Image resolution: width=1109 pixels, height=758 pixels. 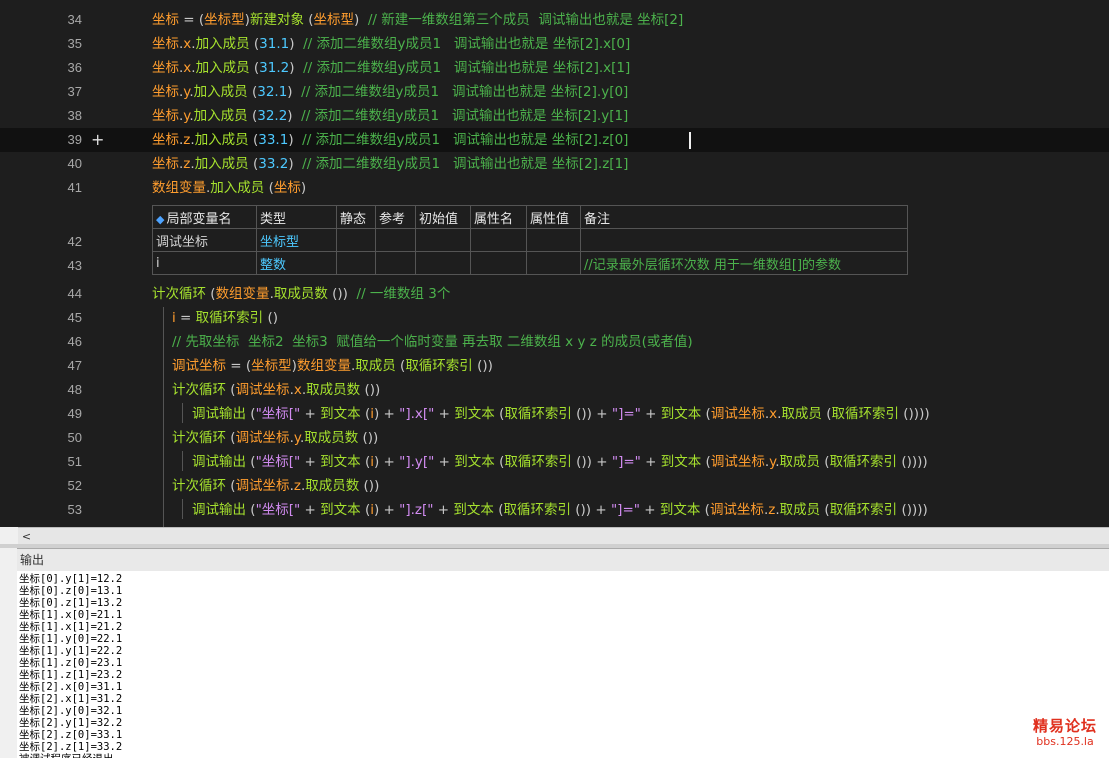 I want to click on token-var: x, so click(x=773, y=414).